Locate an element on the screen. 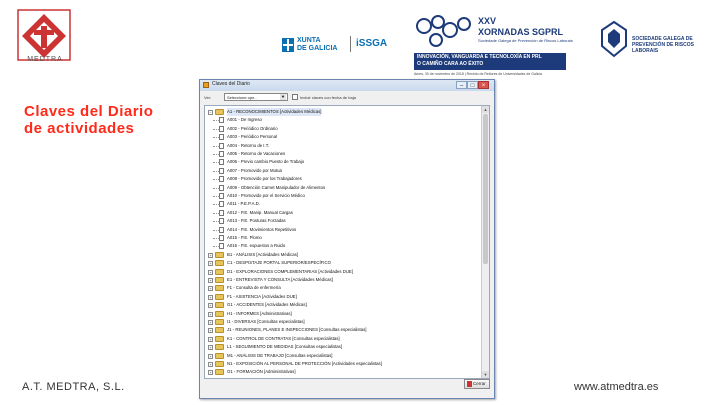 This screenshot has height=405, width=720. jornadas-banner-line2: O CAMIÑO CARA AO ÉXITO is located at coordinates (450, 64).